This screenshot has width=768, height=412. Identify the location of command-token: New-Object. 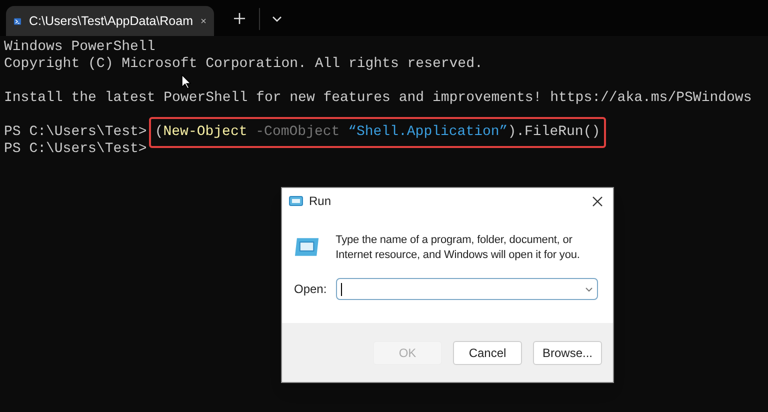
(205, 132).